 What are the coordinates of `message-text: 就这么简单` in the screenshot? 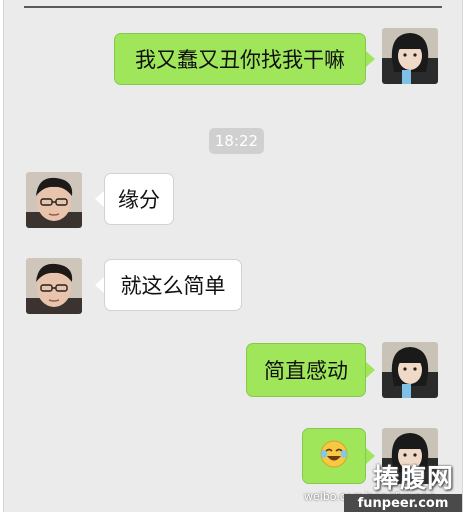 It's located at (173, 286).